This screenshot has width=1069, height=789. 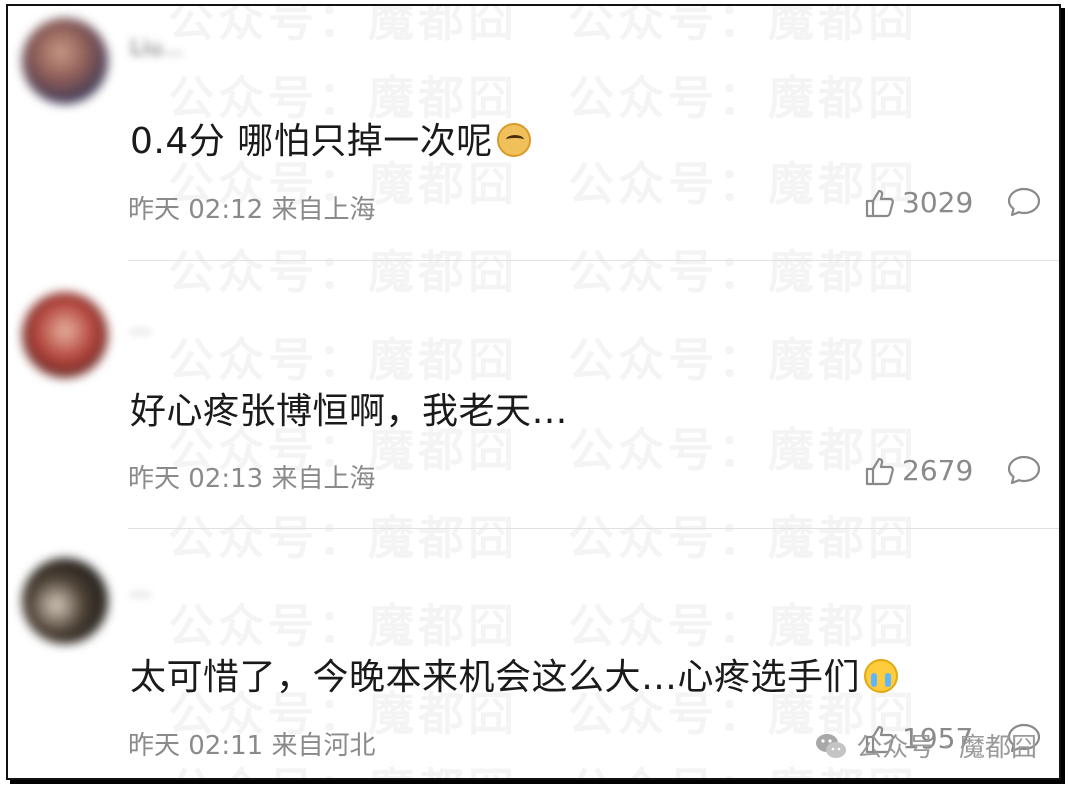 I want to click on comment-text: 太可惜了，今晚本来机会这么大…心疼选手们, so click(x=514, y=674).